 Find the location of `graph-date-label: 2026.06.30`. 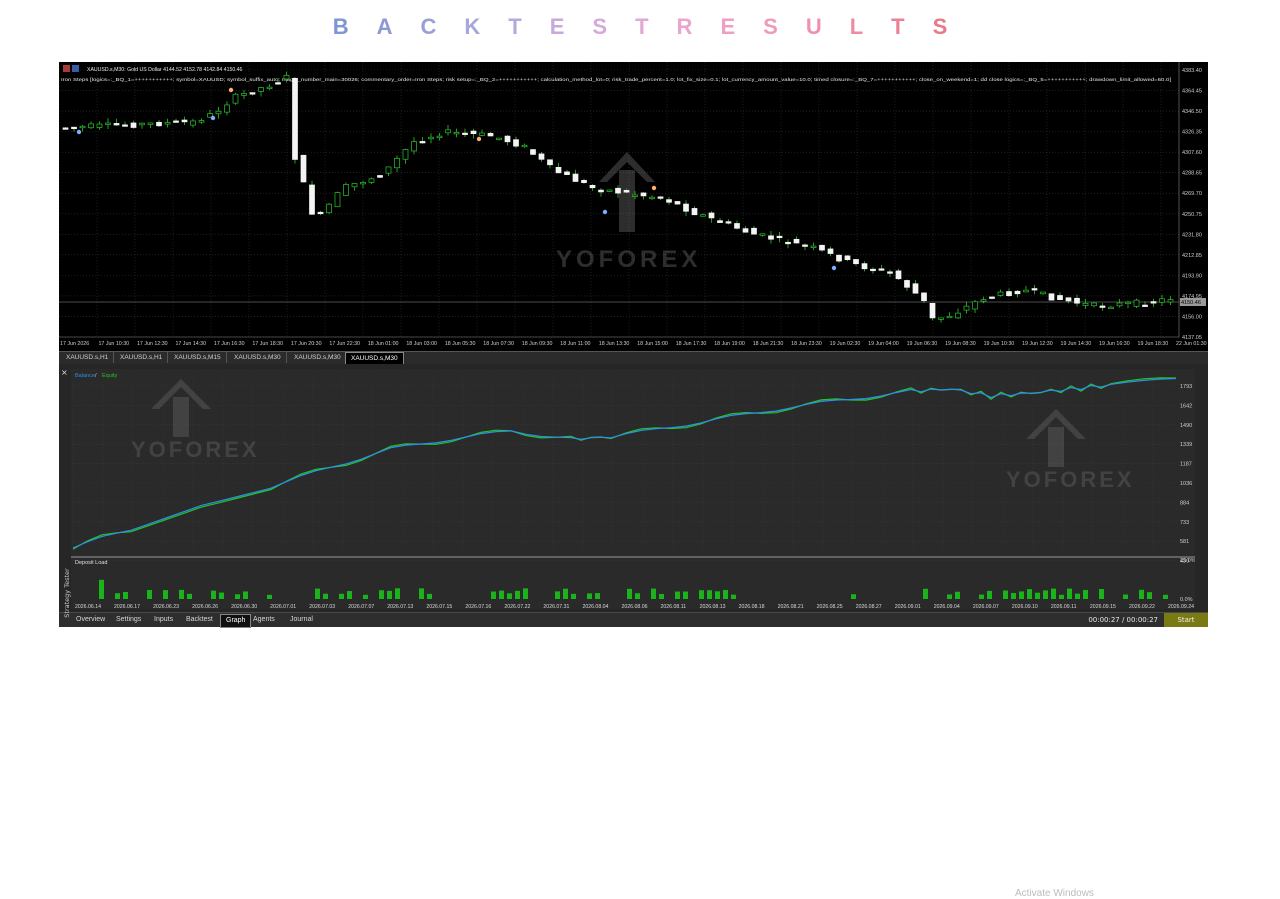

graph-date-label: 2026.06.30 is located at coordinates (244, 606).